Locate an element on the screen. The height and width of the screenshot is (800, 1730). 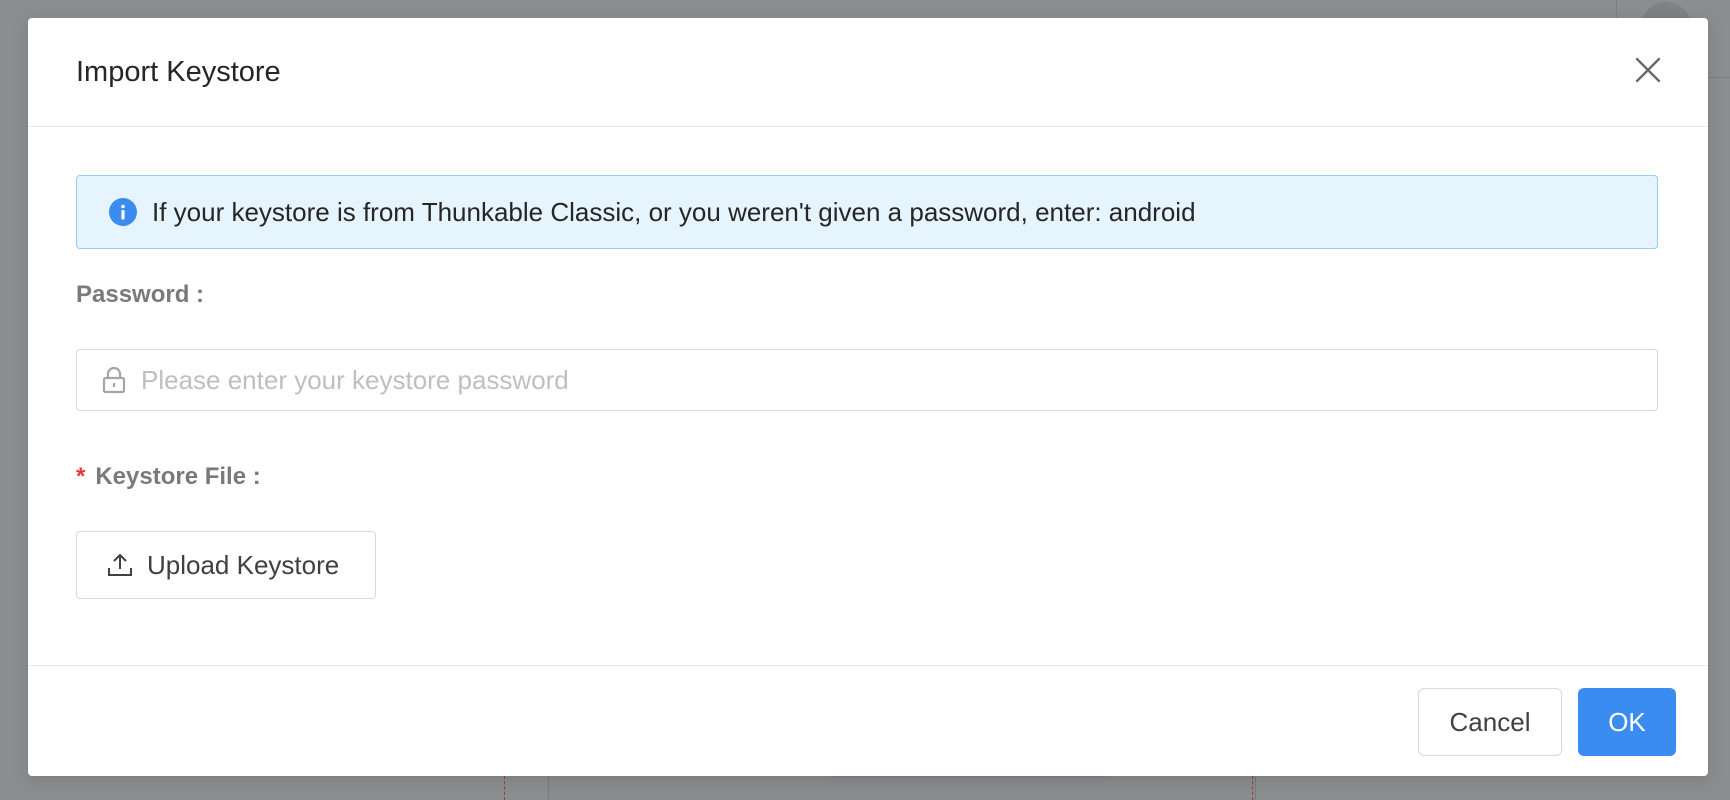
upload-keystore-button: Upload Keystore is located at coordinates (226, 565).